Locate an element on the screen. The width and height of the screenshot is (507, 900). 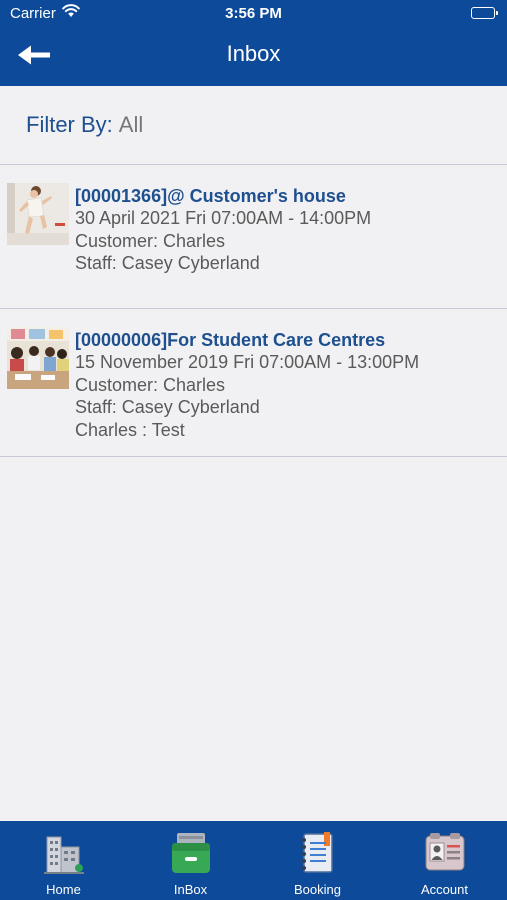
tab-home-label: Home is located at coordinates (63, 889).